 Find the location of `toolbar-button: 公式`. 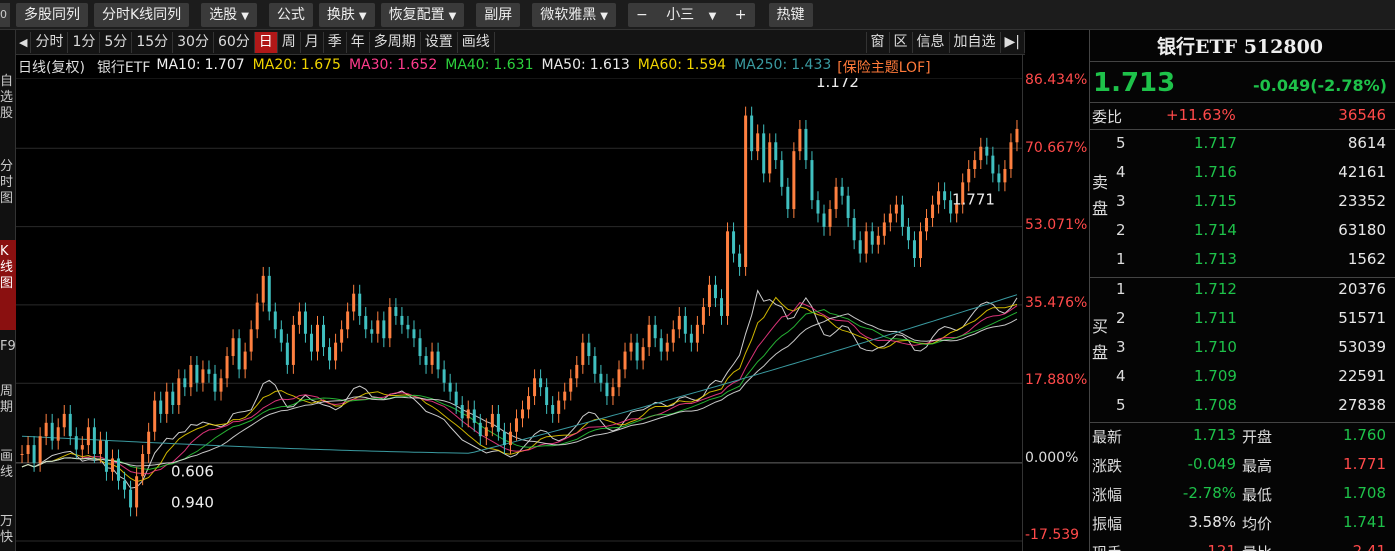

toolbar-button: 公式 is located at coordinates (290, 14).